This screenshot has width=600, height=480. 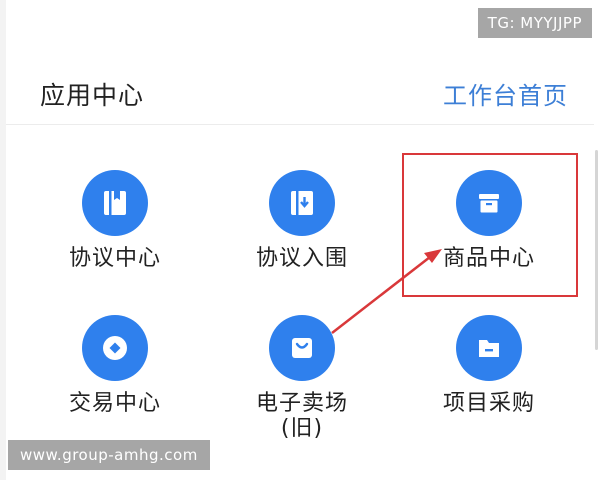 I want to click on grid-item-label-line2: (旧), so click(x=302, y=428).